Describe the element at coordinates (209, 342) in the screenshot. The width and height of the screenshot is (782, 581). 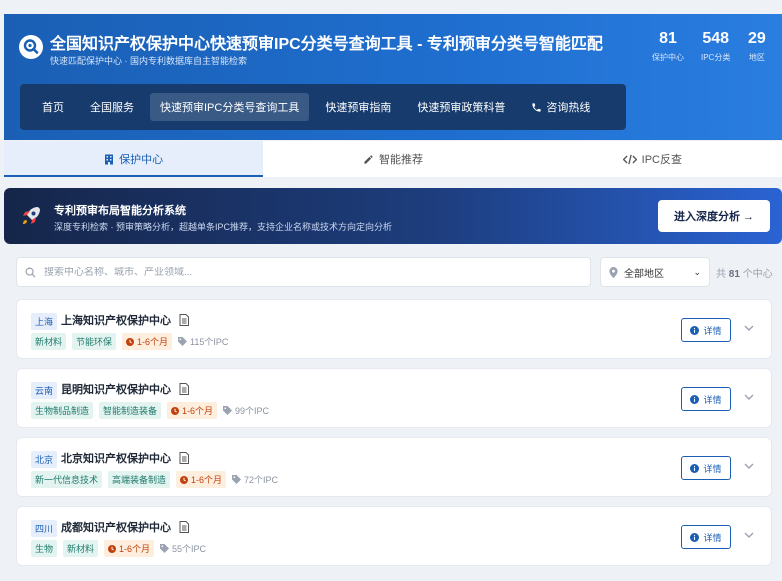
I see `ipc-count-text: 115个IPC` at that location.